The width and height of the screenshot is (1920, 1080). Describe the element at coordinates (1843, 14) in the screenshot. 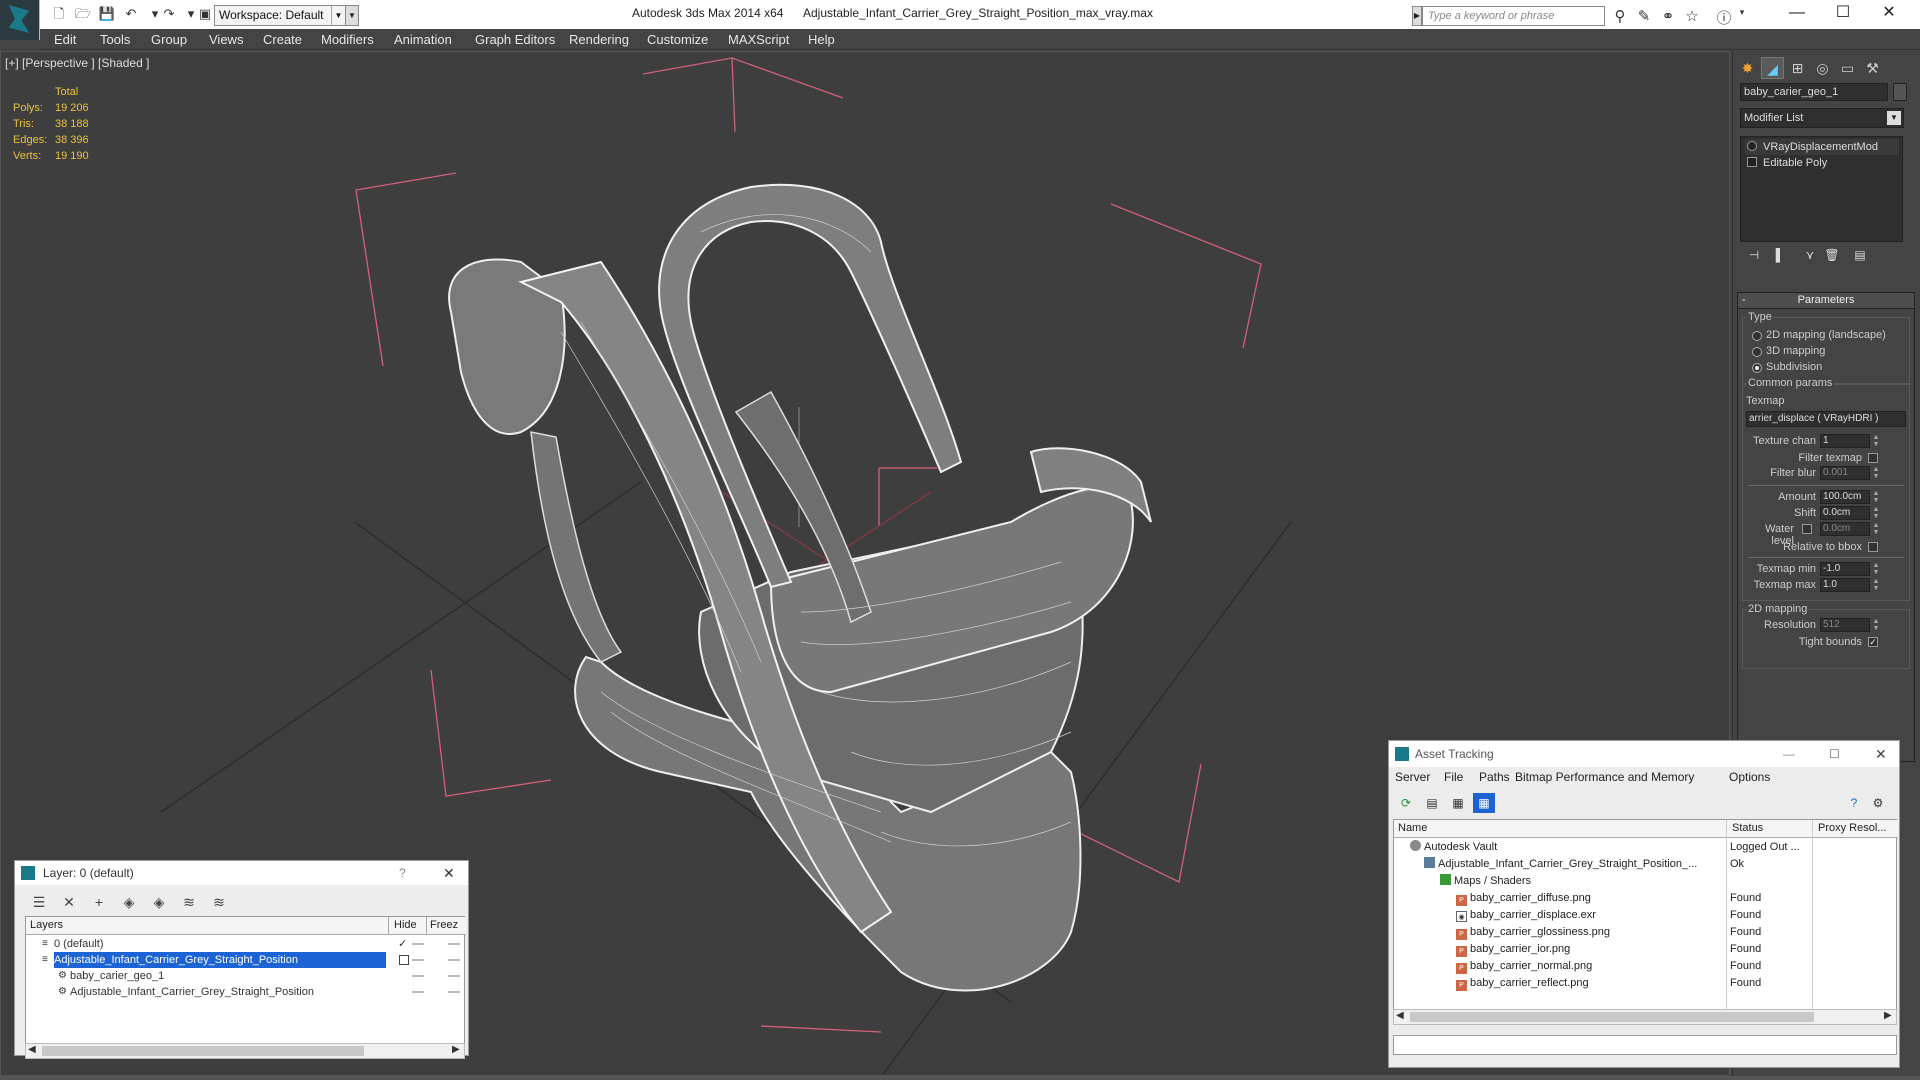

I see `maximize-button: ☐` at that location.